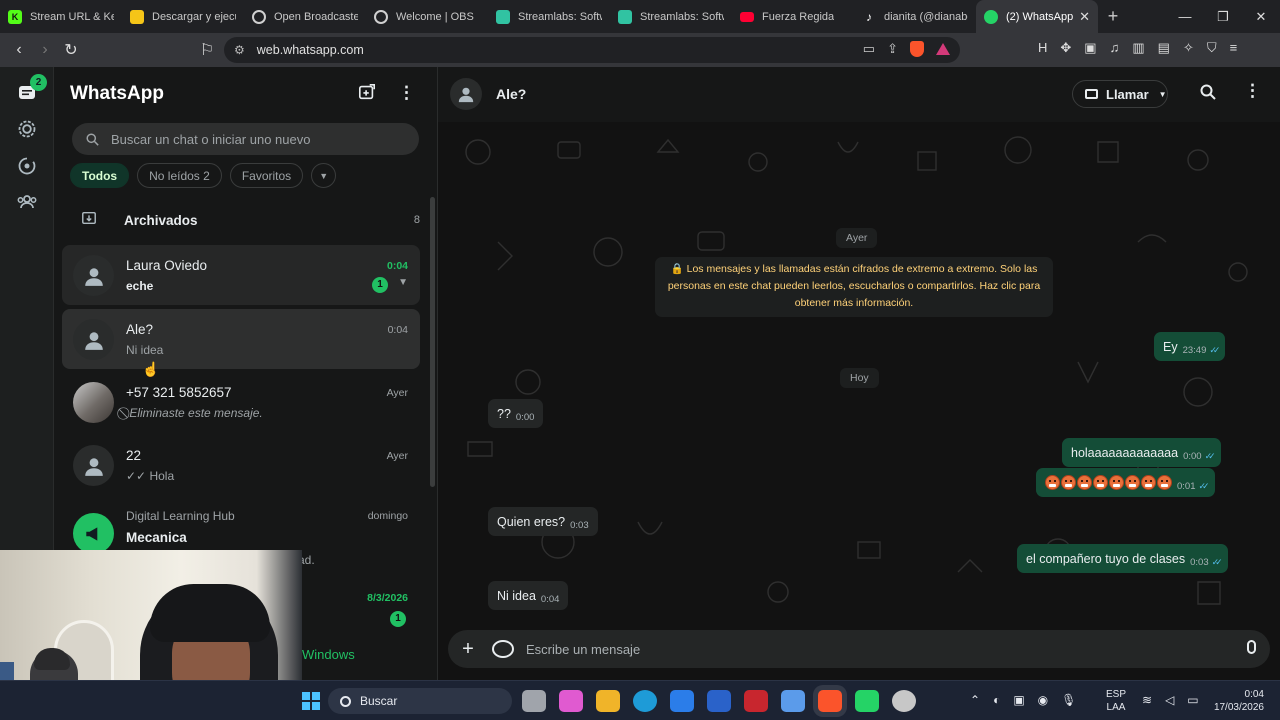 The height and width of the screenshot is (720, 1280). Describe the element at coordinates (1234, 48) in the screenshot. I see `menu-icon: ≡` at that location.